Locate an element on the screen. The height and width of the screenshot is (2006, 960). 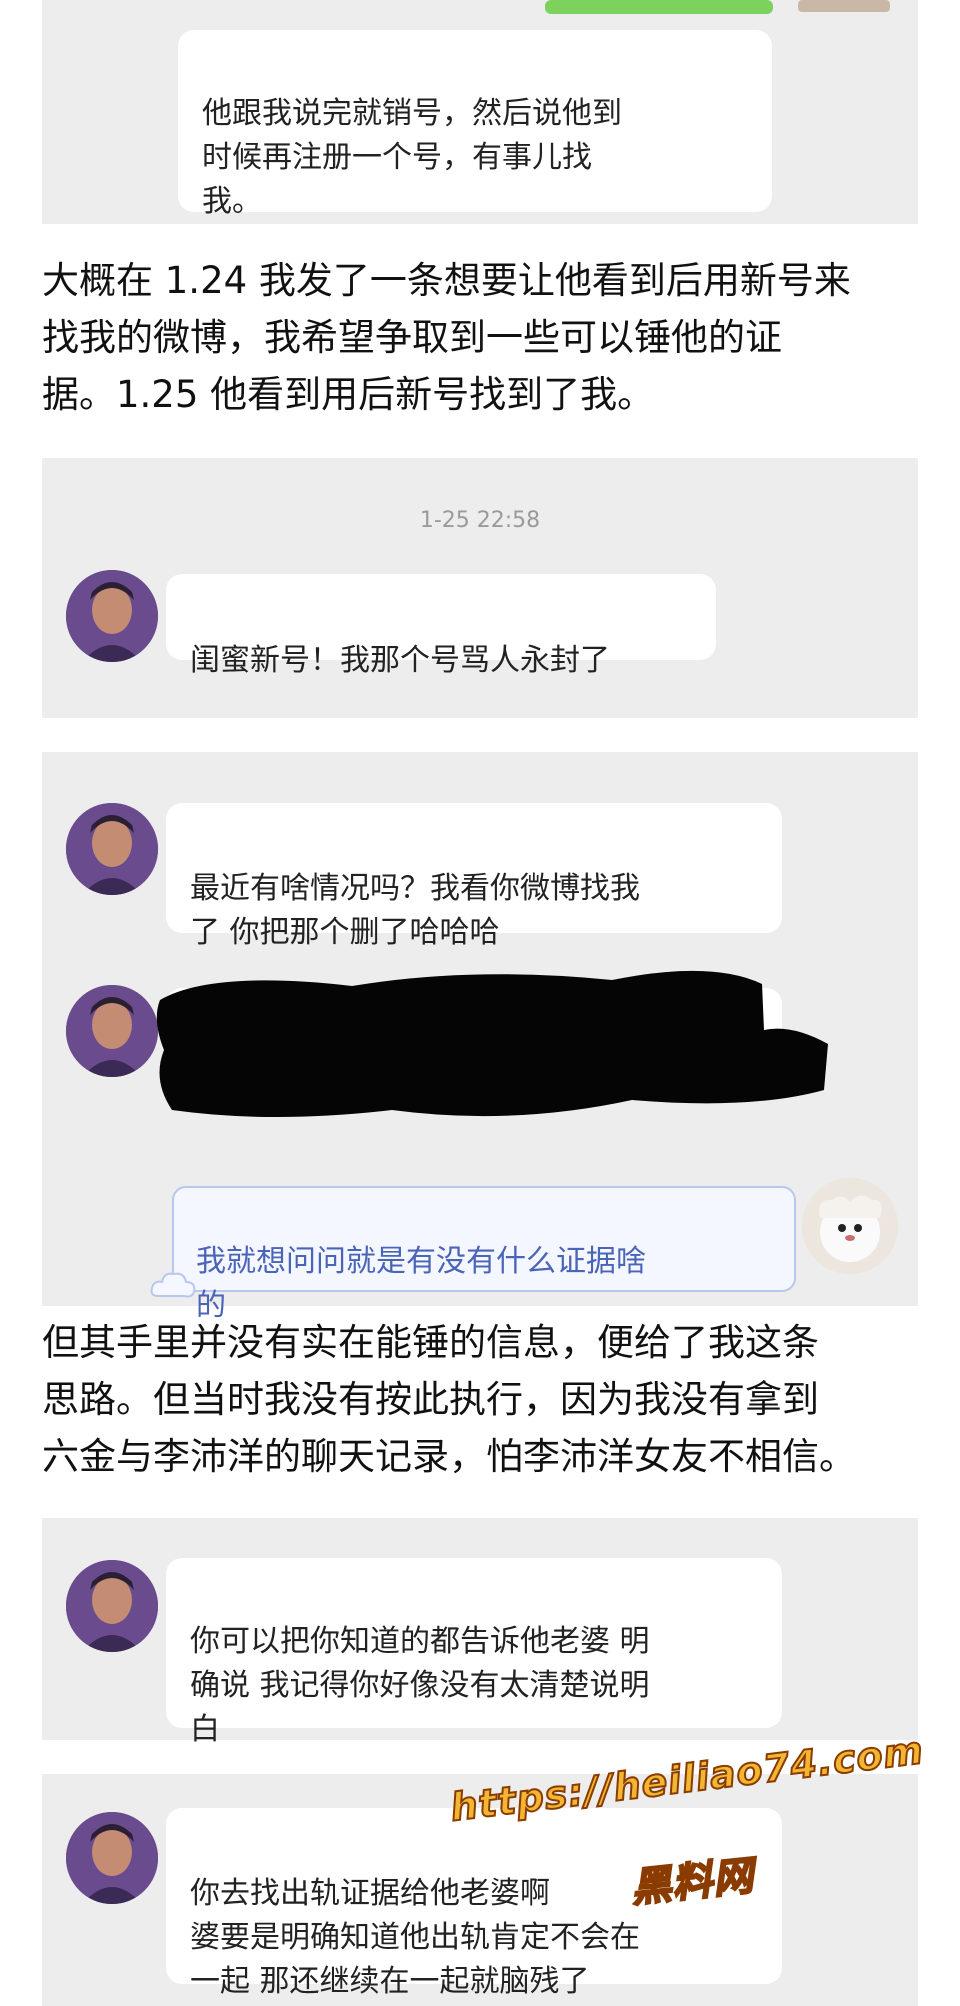
chat-message-bubble: 你可以把你知道的都告诉他老婆 明 确说 我记得你好像没有太清楚说明 白 is located at coordinates (474, 1652).